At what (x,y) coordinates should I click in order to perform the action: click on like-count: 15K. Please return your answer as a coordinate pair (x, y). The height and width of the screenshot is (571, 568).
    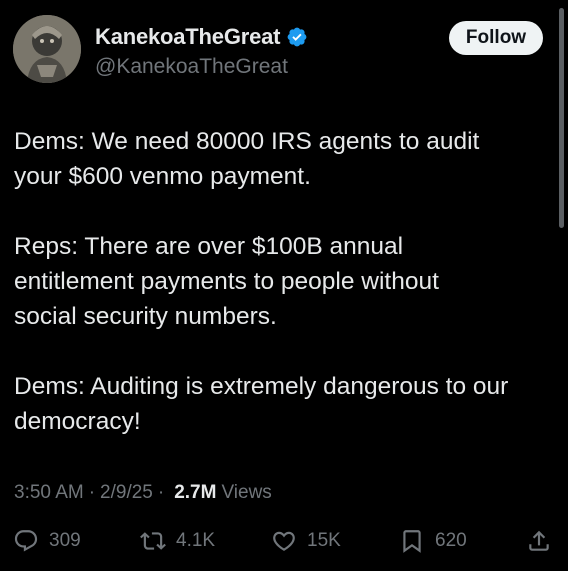
    Looking at the image, I should click on (324, 540).